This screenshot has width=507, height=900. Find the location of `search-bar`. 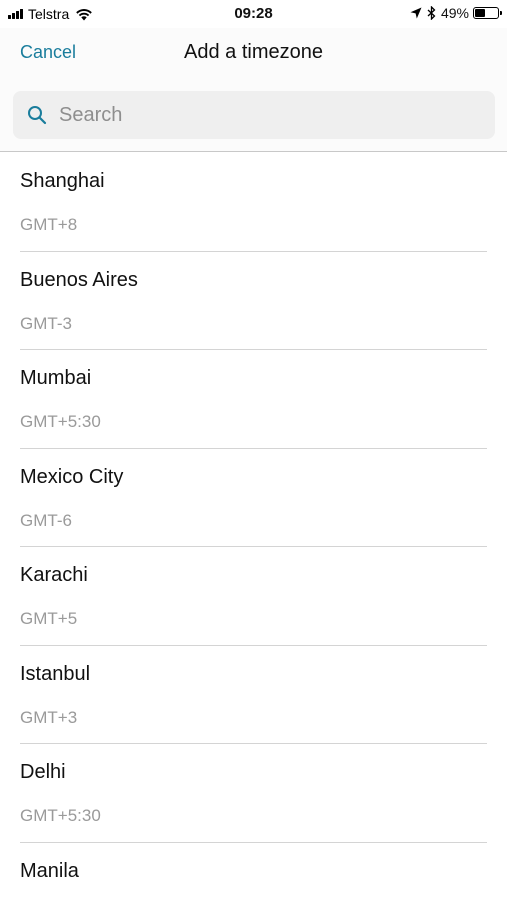

search-bar is located at coordinates (253, 116).